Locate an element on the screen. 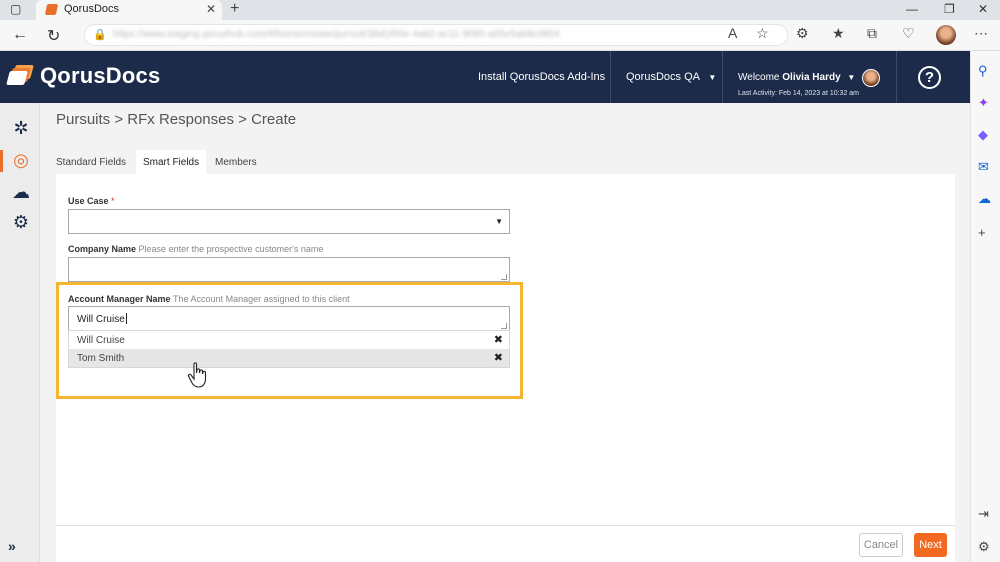 This screenshot has height=562, width=1000. breadcrumb: Pursuits > RFx Responses > Create is located at coordinates (176, 119).